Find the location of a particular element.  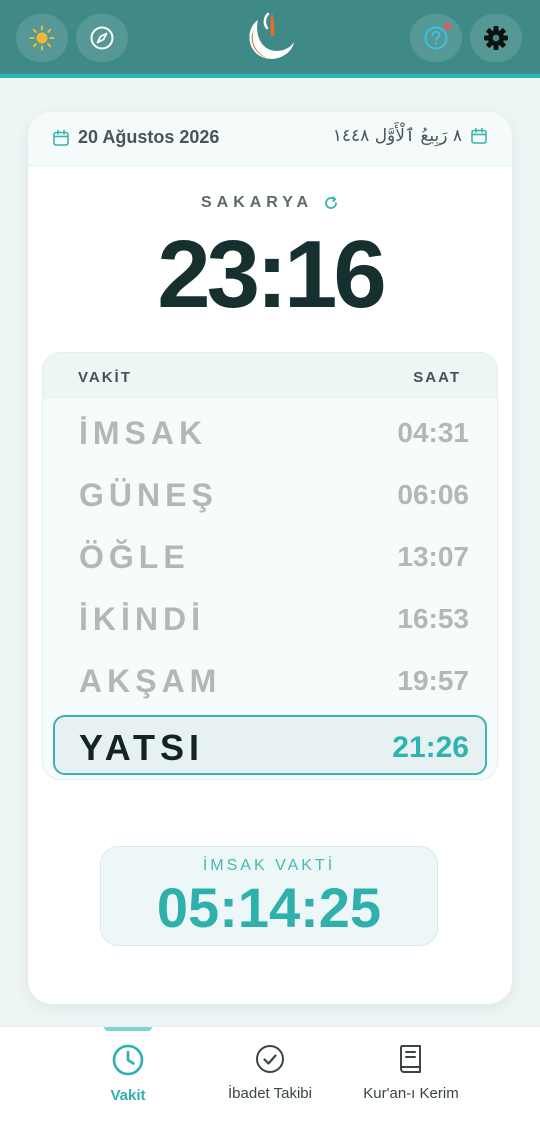

prayer-row-aksam: AKŞAM 19:57 is located at coordinates (270, 678).